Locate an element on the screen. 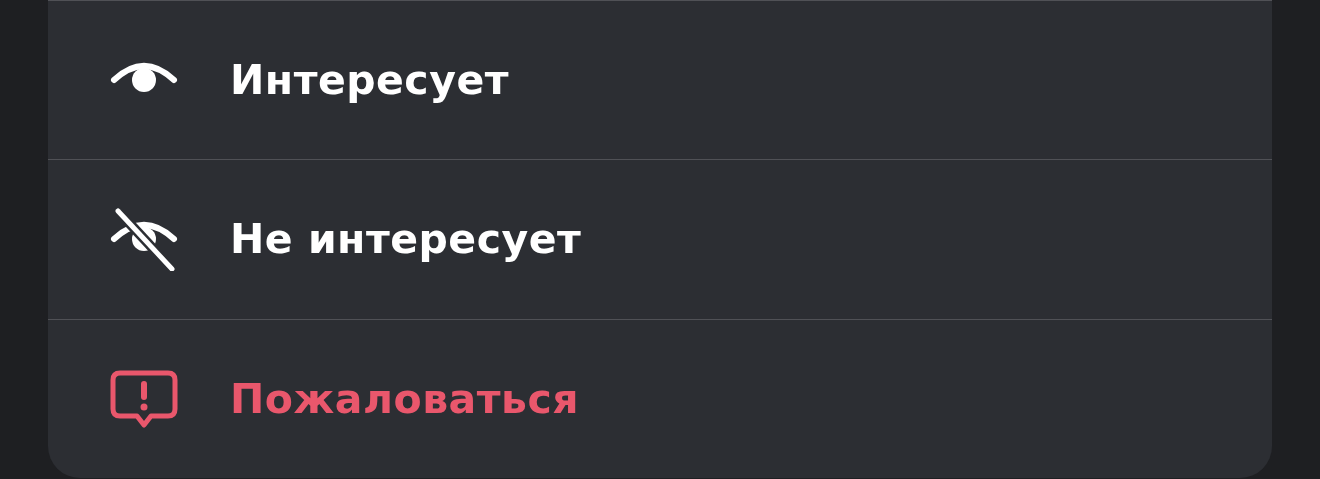  crossed-eye-icon is located at coordinates (144, 239).